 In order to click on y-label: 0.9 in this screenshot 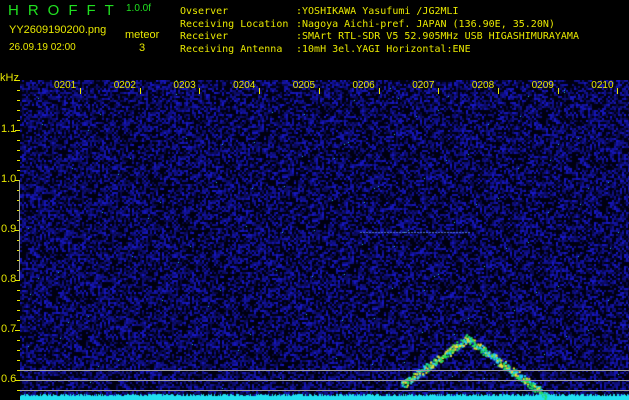, I will do `click(9, 229)`.